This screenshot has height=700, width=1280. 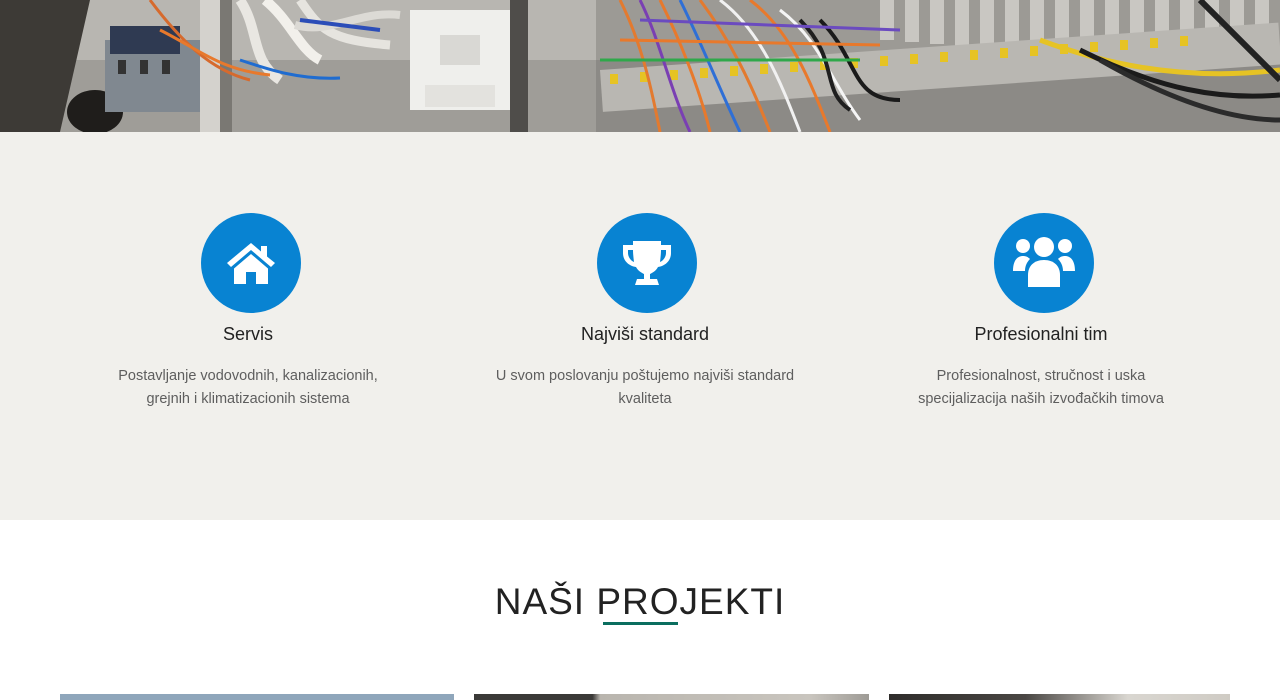 What do you see at coordinates (640, 623) in the screenshot?
I see `title-underline` at bounding box center [640, 623].